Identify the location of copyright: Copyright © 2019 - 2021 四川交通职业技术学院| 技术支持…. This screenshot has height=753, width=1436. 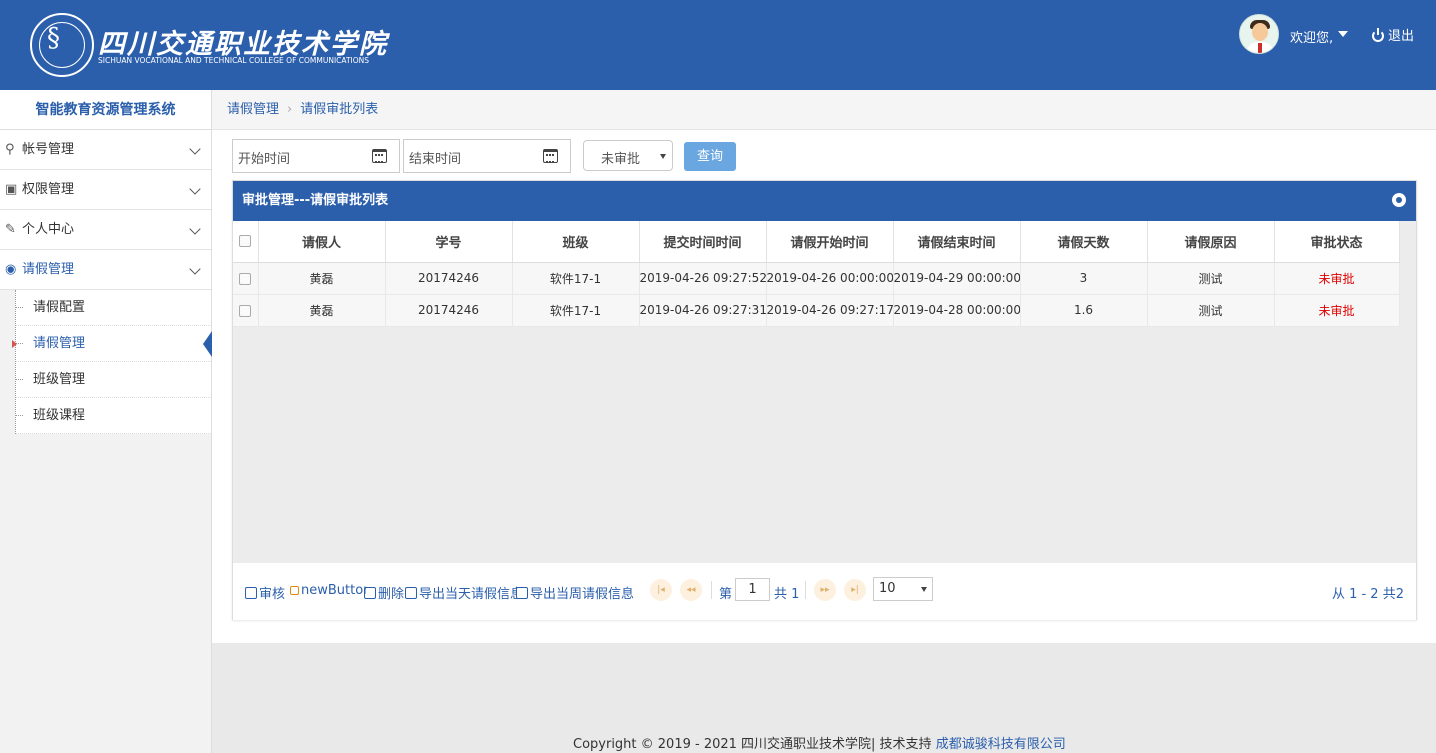
(819, 742).